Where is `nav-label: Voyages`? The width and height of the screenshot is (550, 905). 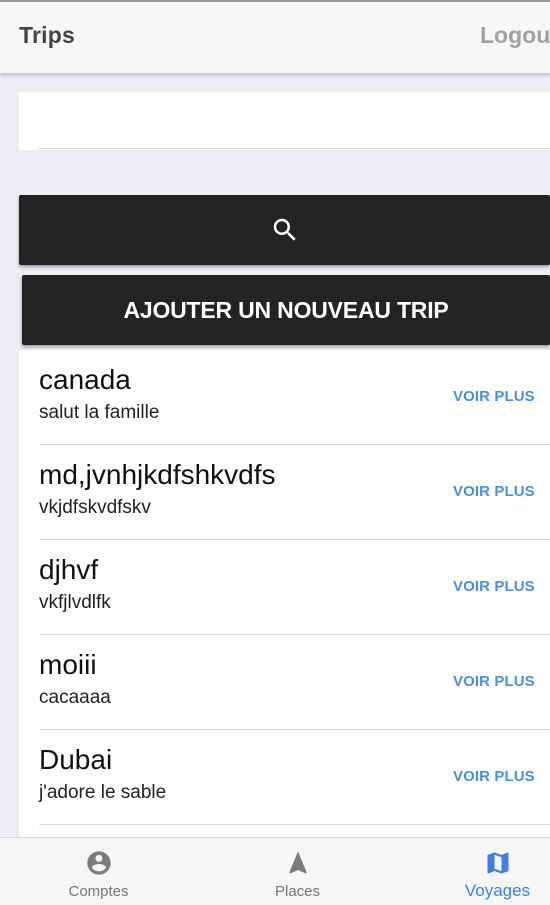
nav-label: Voyages is located at coordinates (497, 890).